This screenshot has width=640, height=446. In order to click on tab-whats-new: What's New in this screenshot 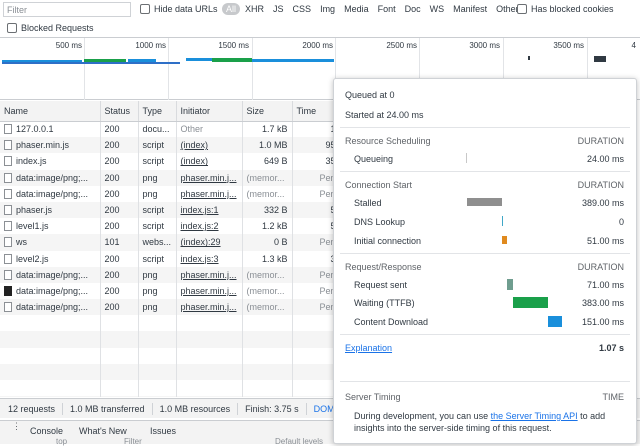, I will do `click(103, 431)`.